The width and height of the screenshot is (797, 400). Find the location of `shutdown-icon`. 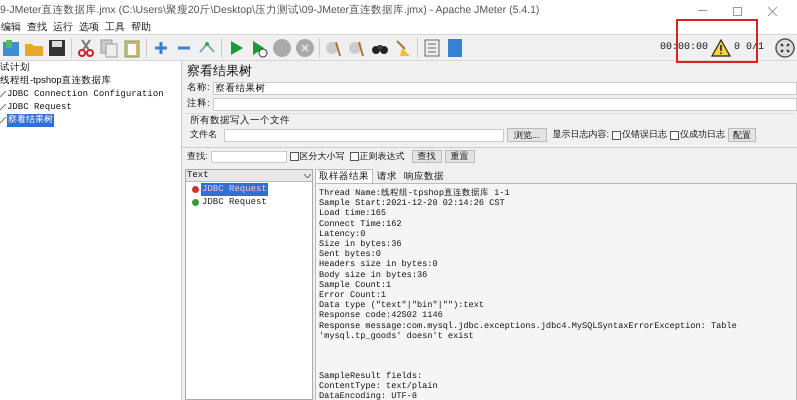

shutdown-icon is located at coordinates (305, 48).